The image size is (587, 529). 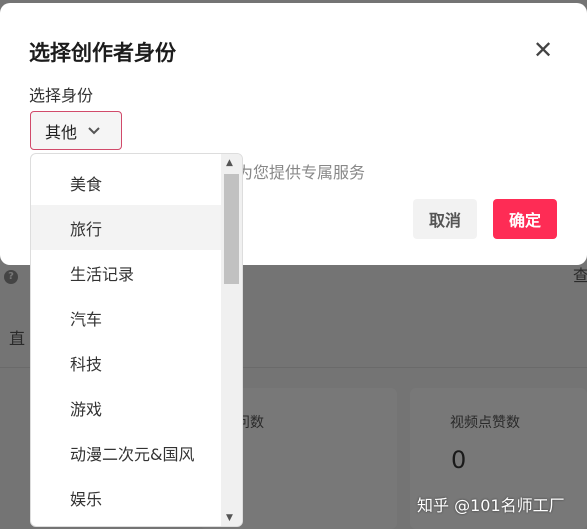 I want to click on bg-text-left: 直, so click(x=17, y=338).